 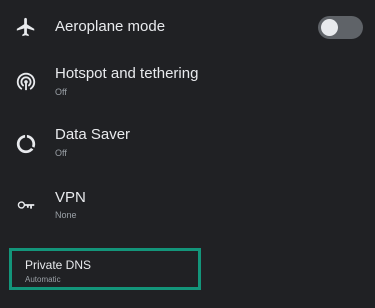 What do you see at coordinates (66, 215) in the screenshot?
I see `setting-subtitle: None` at bounding box center [66, 215].